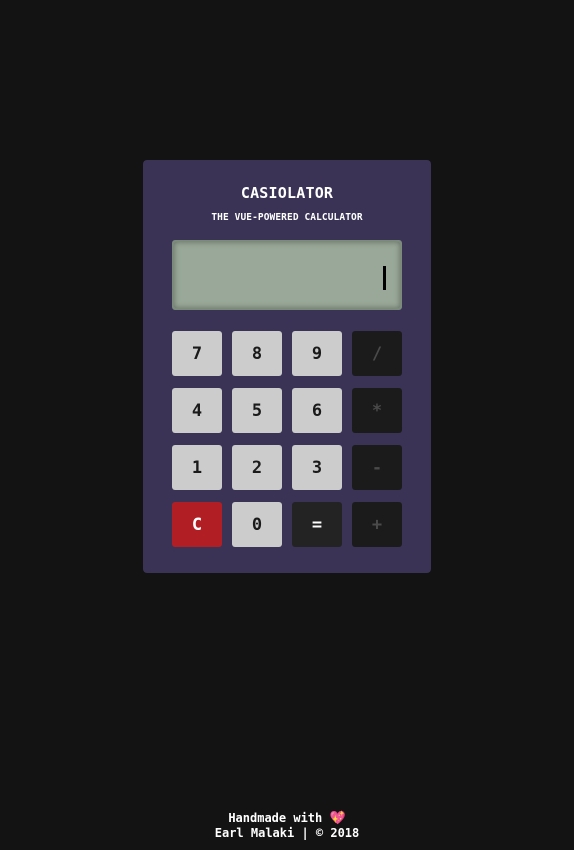 The height and width of the screenshot is (850, 574). I want to click on footer-line-1: Handmade with 💖, so click(287, 818).